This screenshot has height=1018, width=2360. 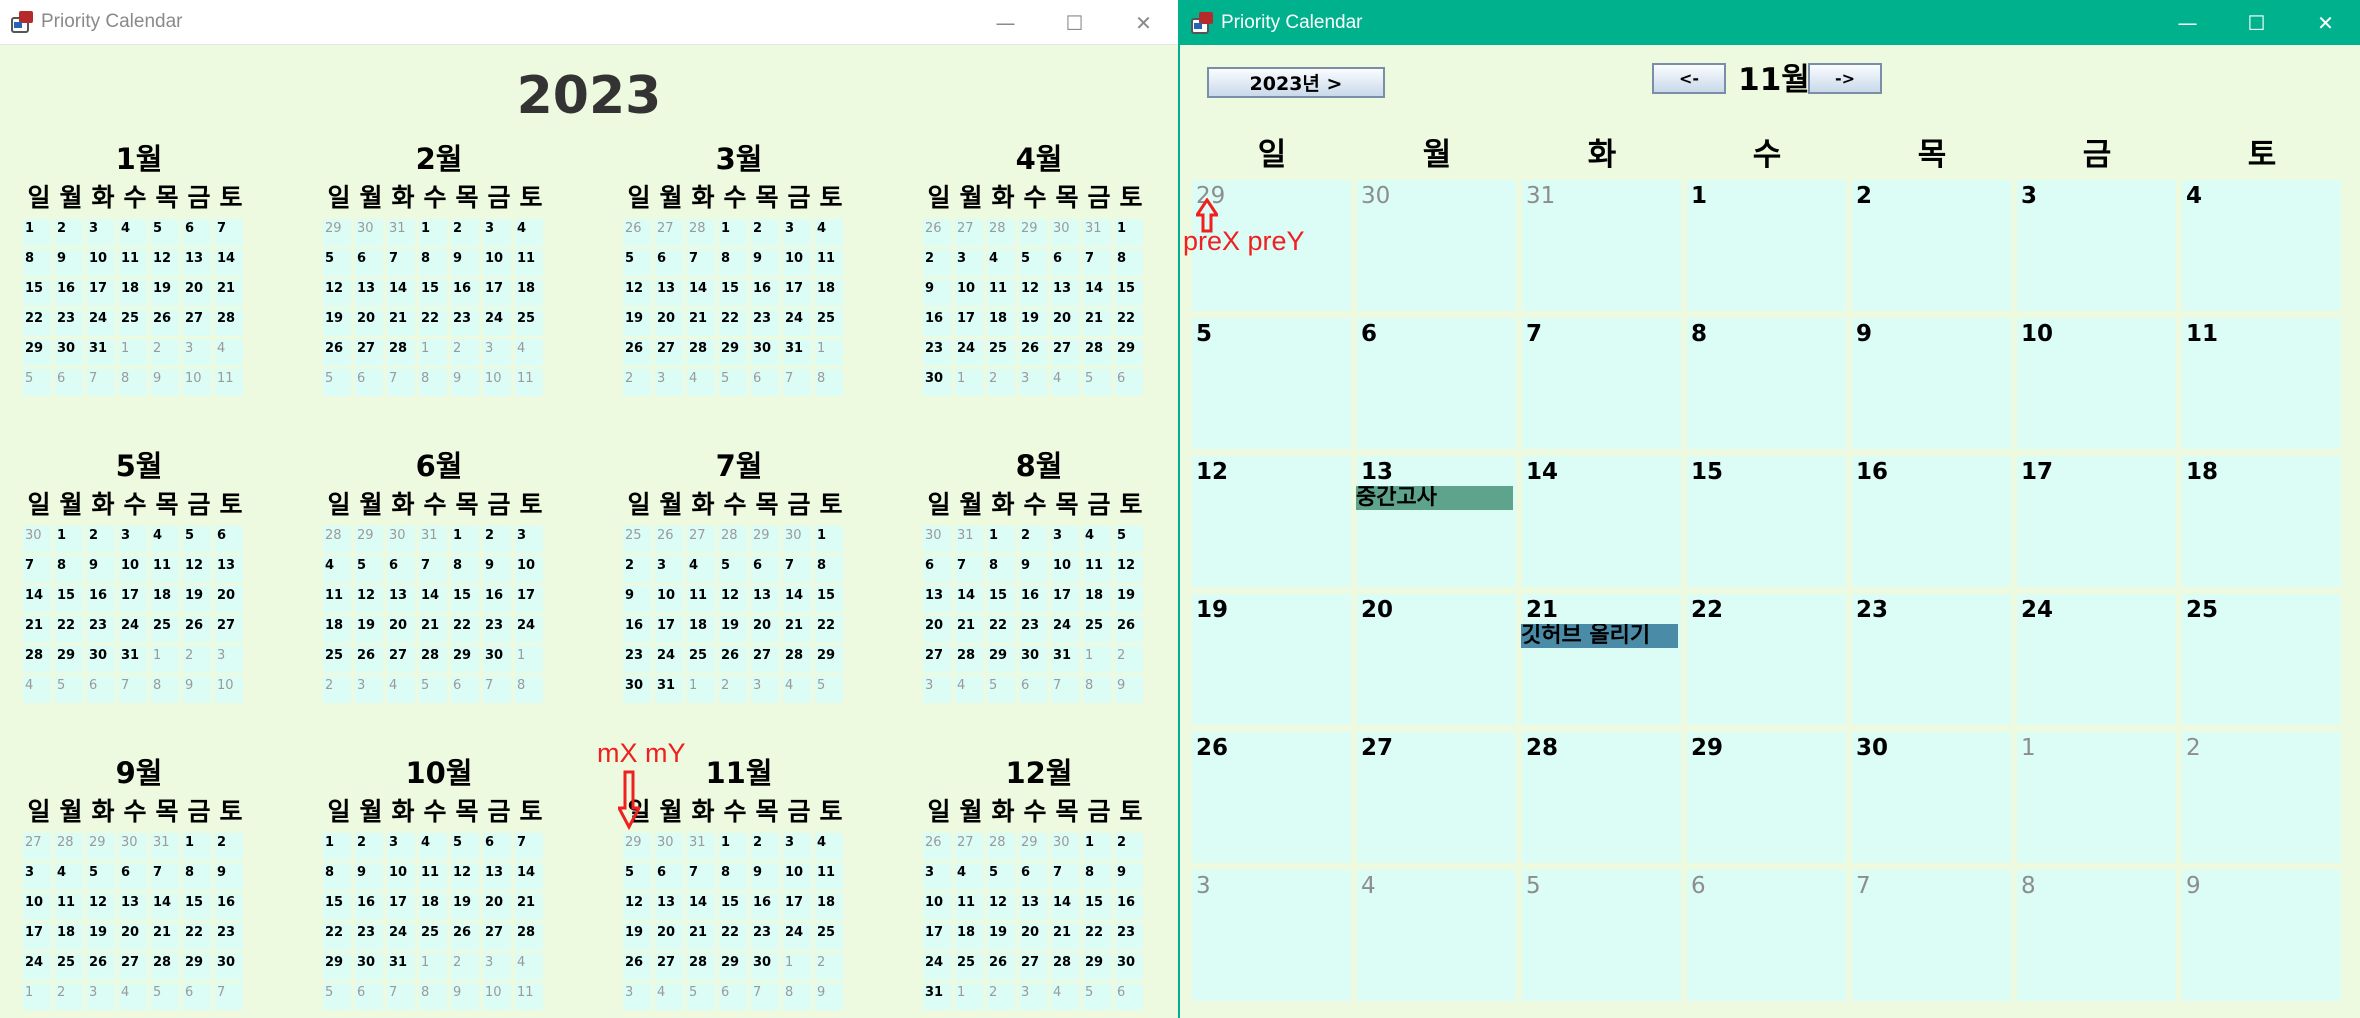 What do you see at coordinates (739, 157) in the screenshot?
I see `mini-month-title: 3월` at bounding box center [739, 157].